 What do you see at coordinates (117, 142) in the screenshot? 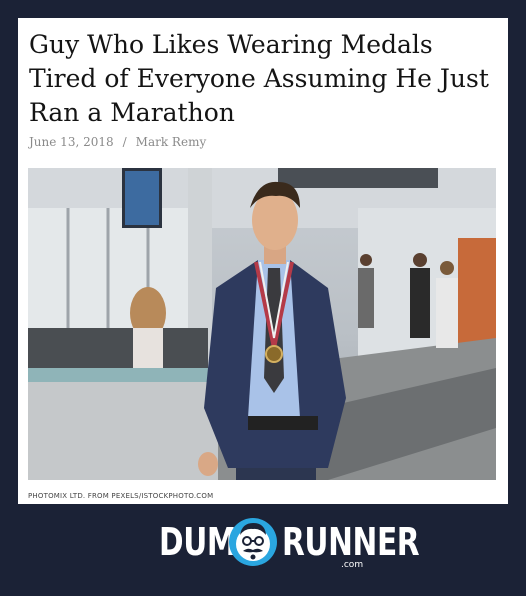
I see `article-meta: June 13, 2018 / Mark Remy` at bounding box center [117, 142].